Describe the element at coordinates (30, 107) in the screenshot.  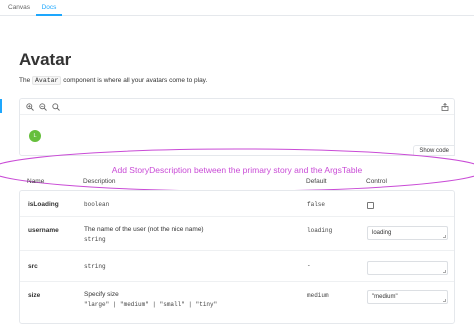
I see `zoom-in-icon` at that location.